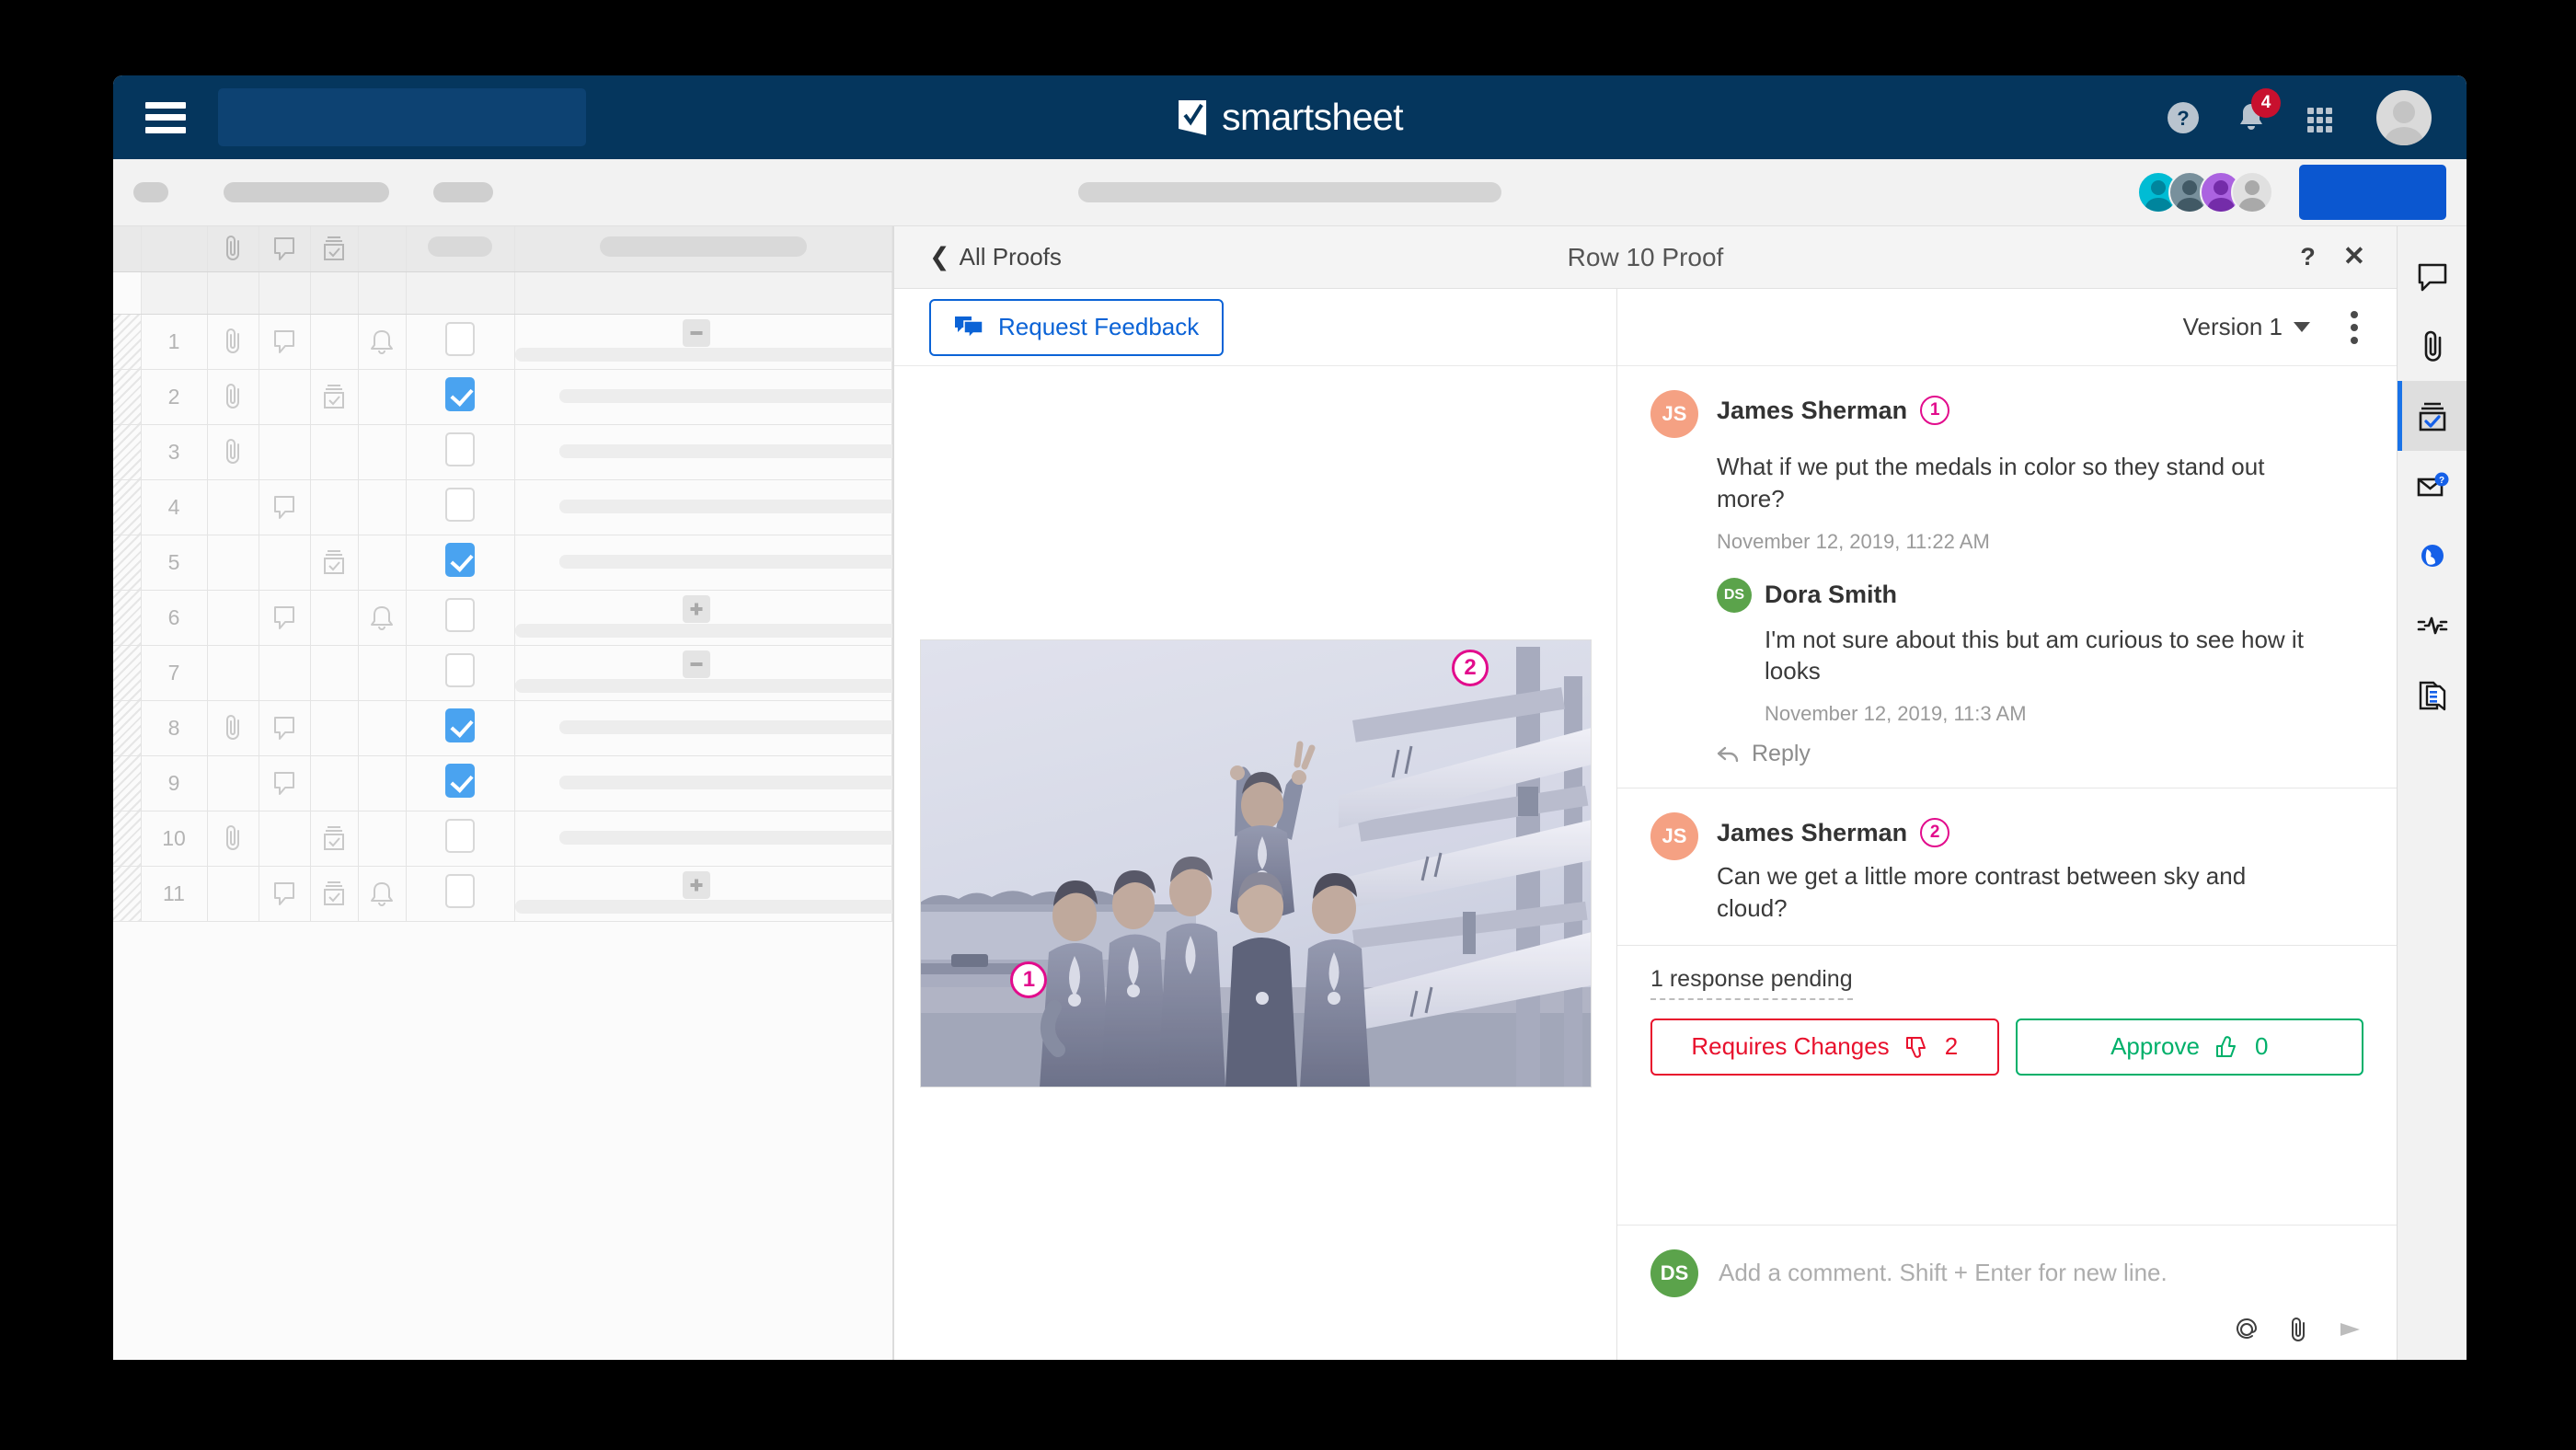 This screenshot has width=2576, height=1450. Describe the element at coordinates (1029, 980) in the screenshot. I see `annotation-marker: 1` at that location.